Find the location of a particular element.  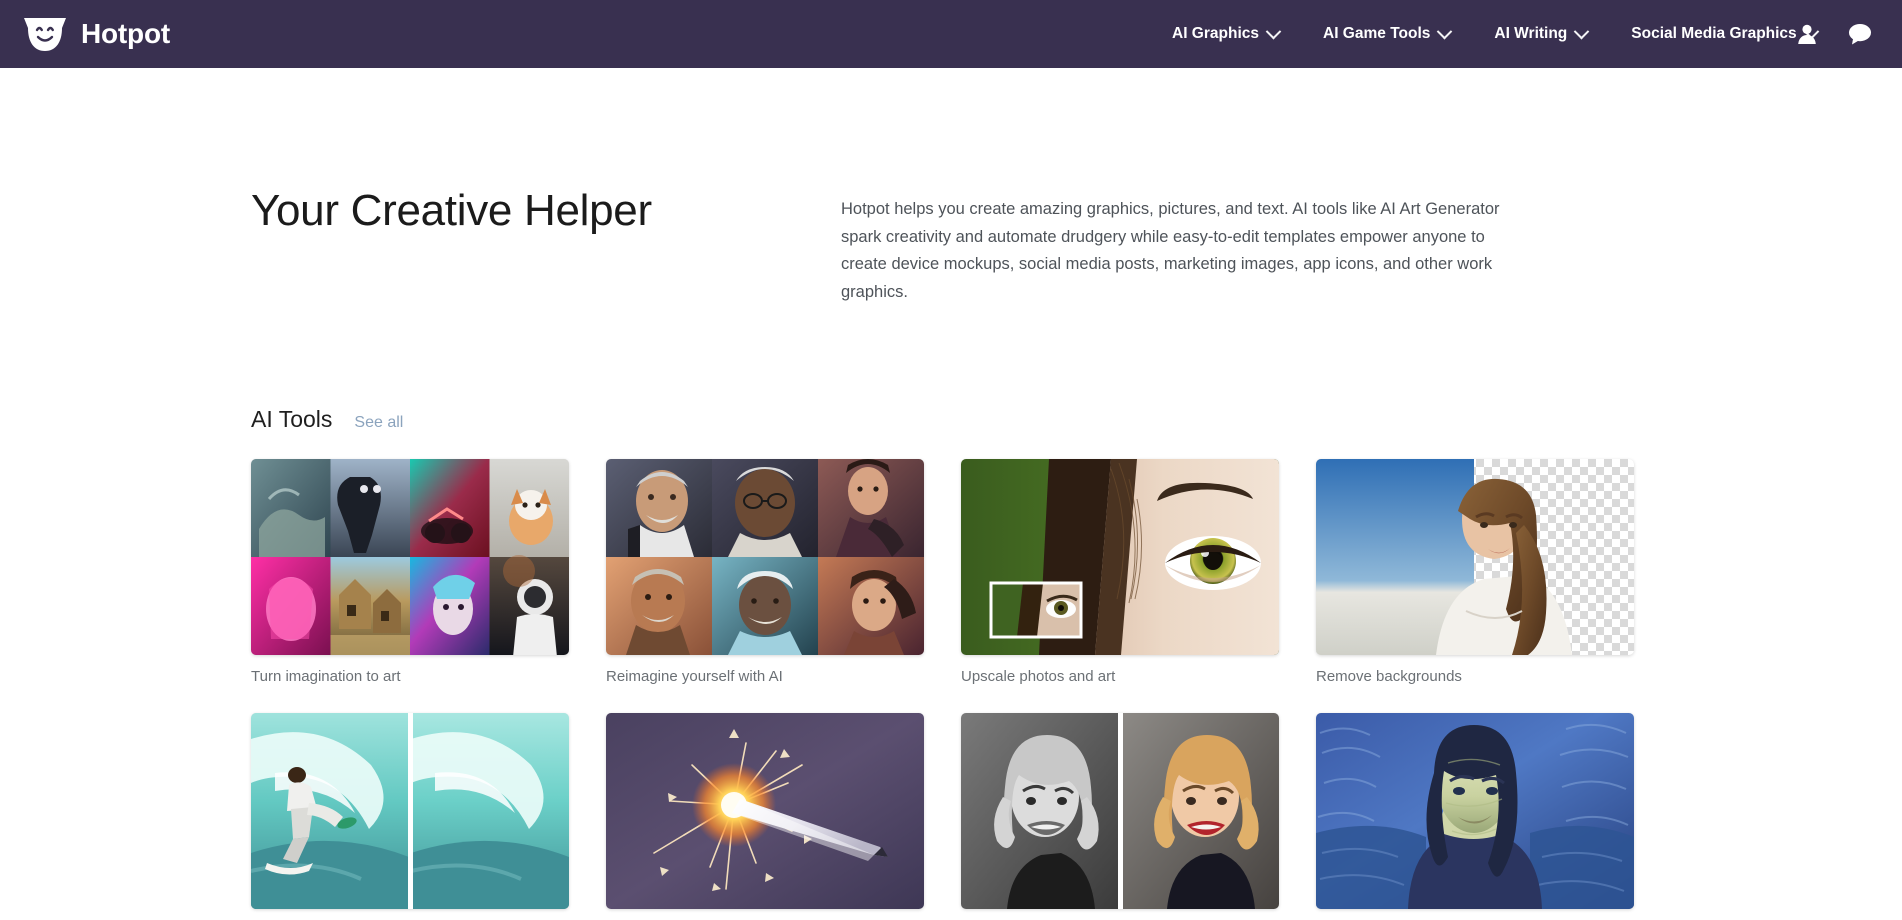

hotpot-smiling-bowl-logo-icon is located at coordinates (45, 34).